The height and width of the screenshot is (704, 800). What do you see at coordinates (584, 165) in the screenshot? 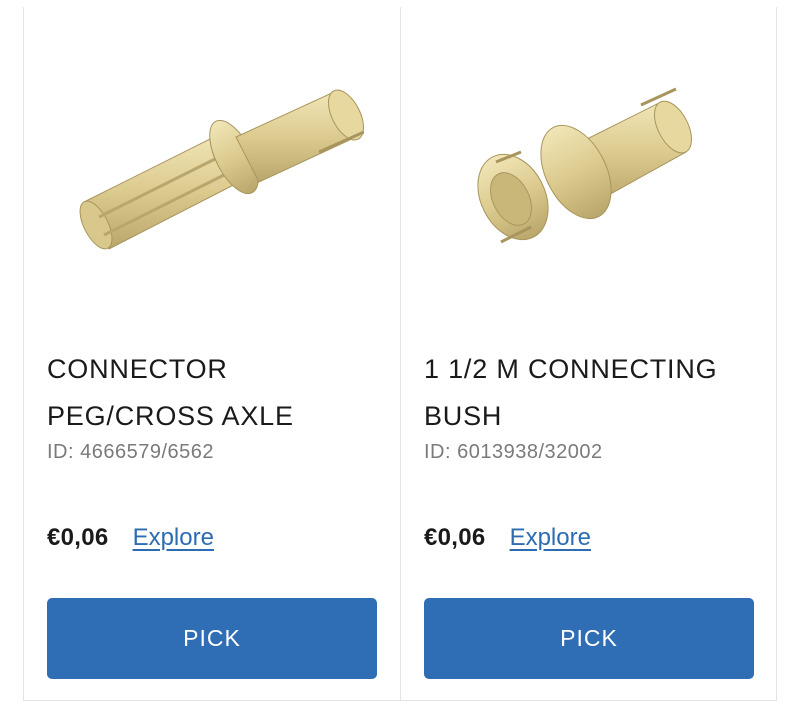
I see `connecting-bush-illustration` at bounding box center [584, 165].